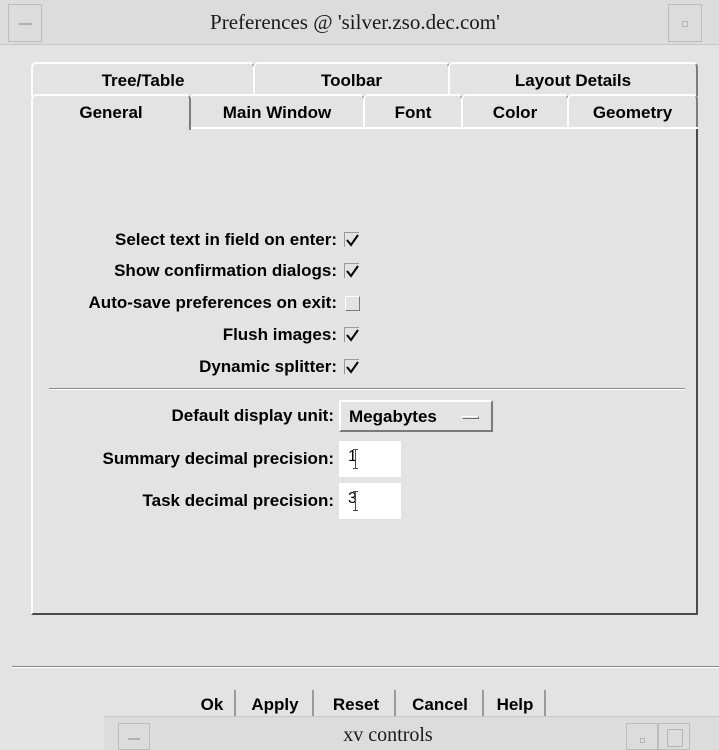 This screenshot has height=750, width=719. I want to click on tab-general: General, so click(111, 112).